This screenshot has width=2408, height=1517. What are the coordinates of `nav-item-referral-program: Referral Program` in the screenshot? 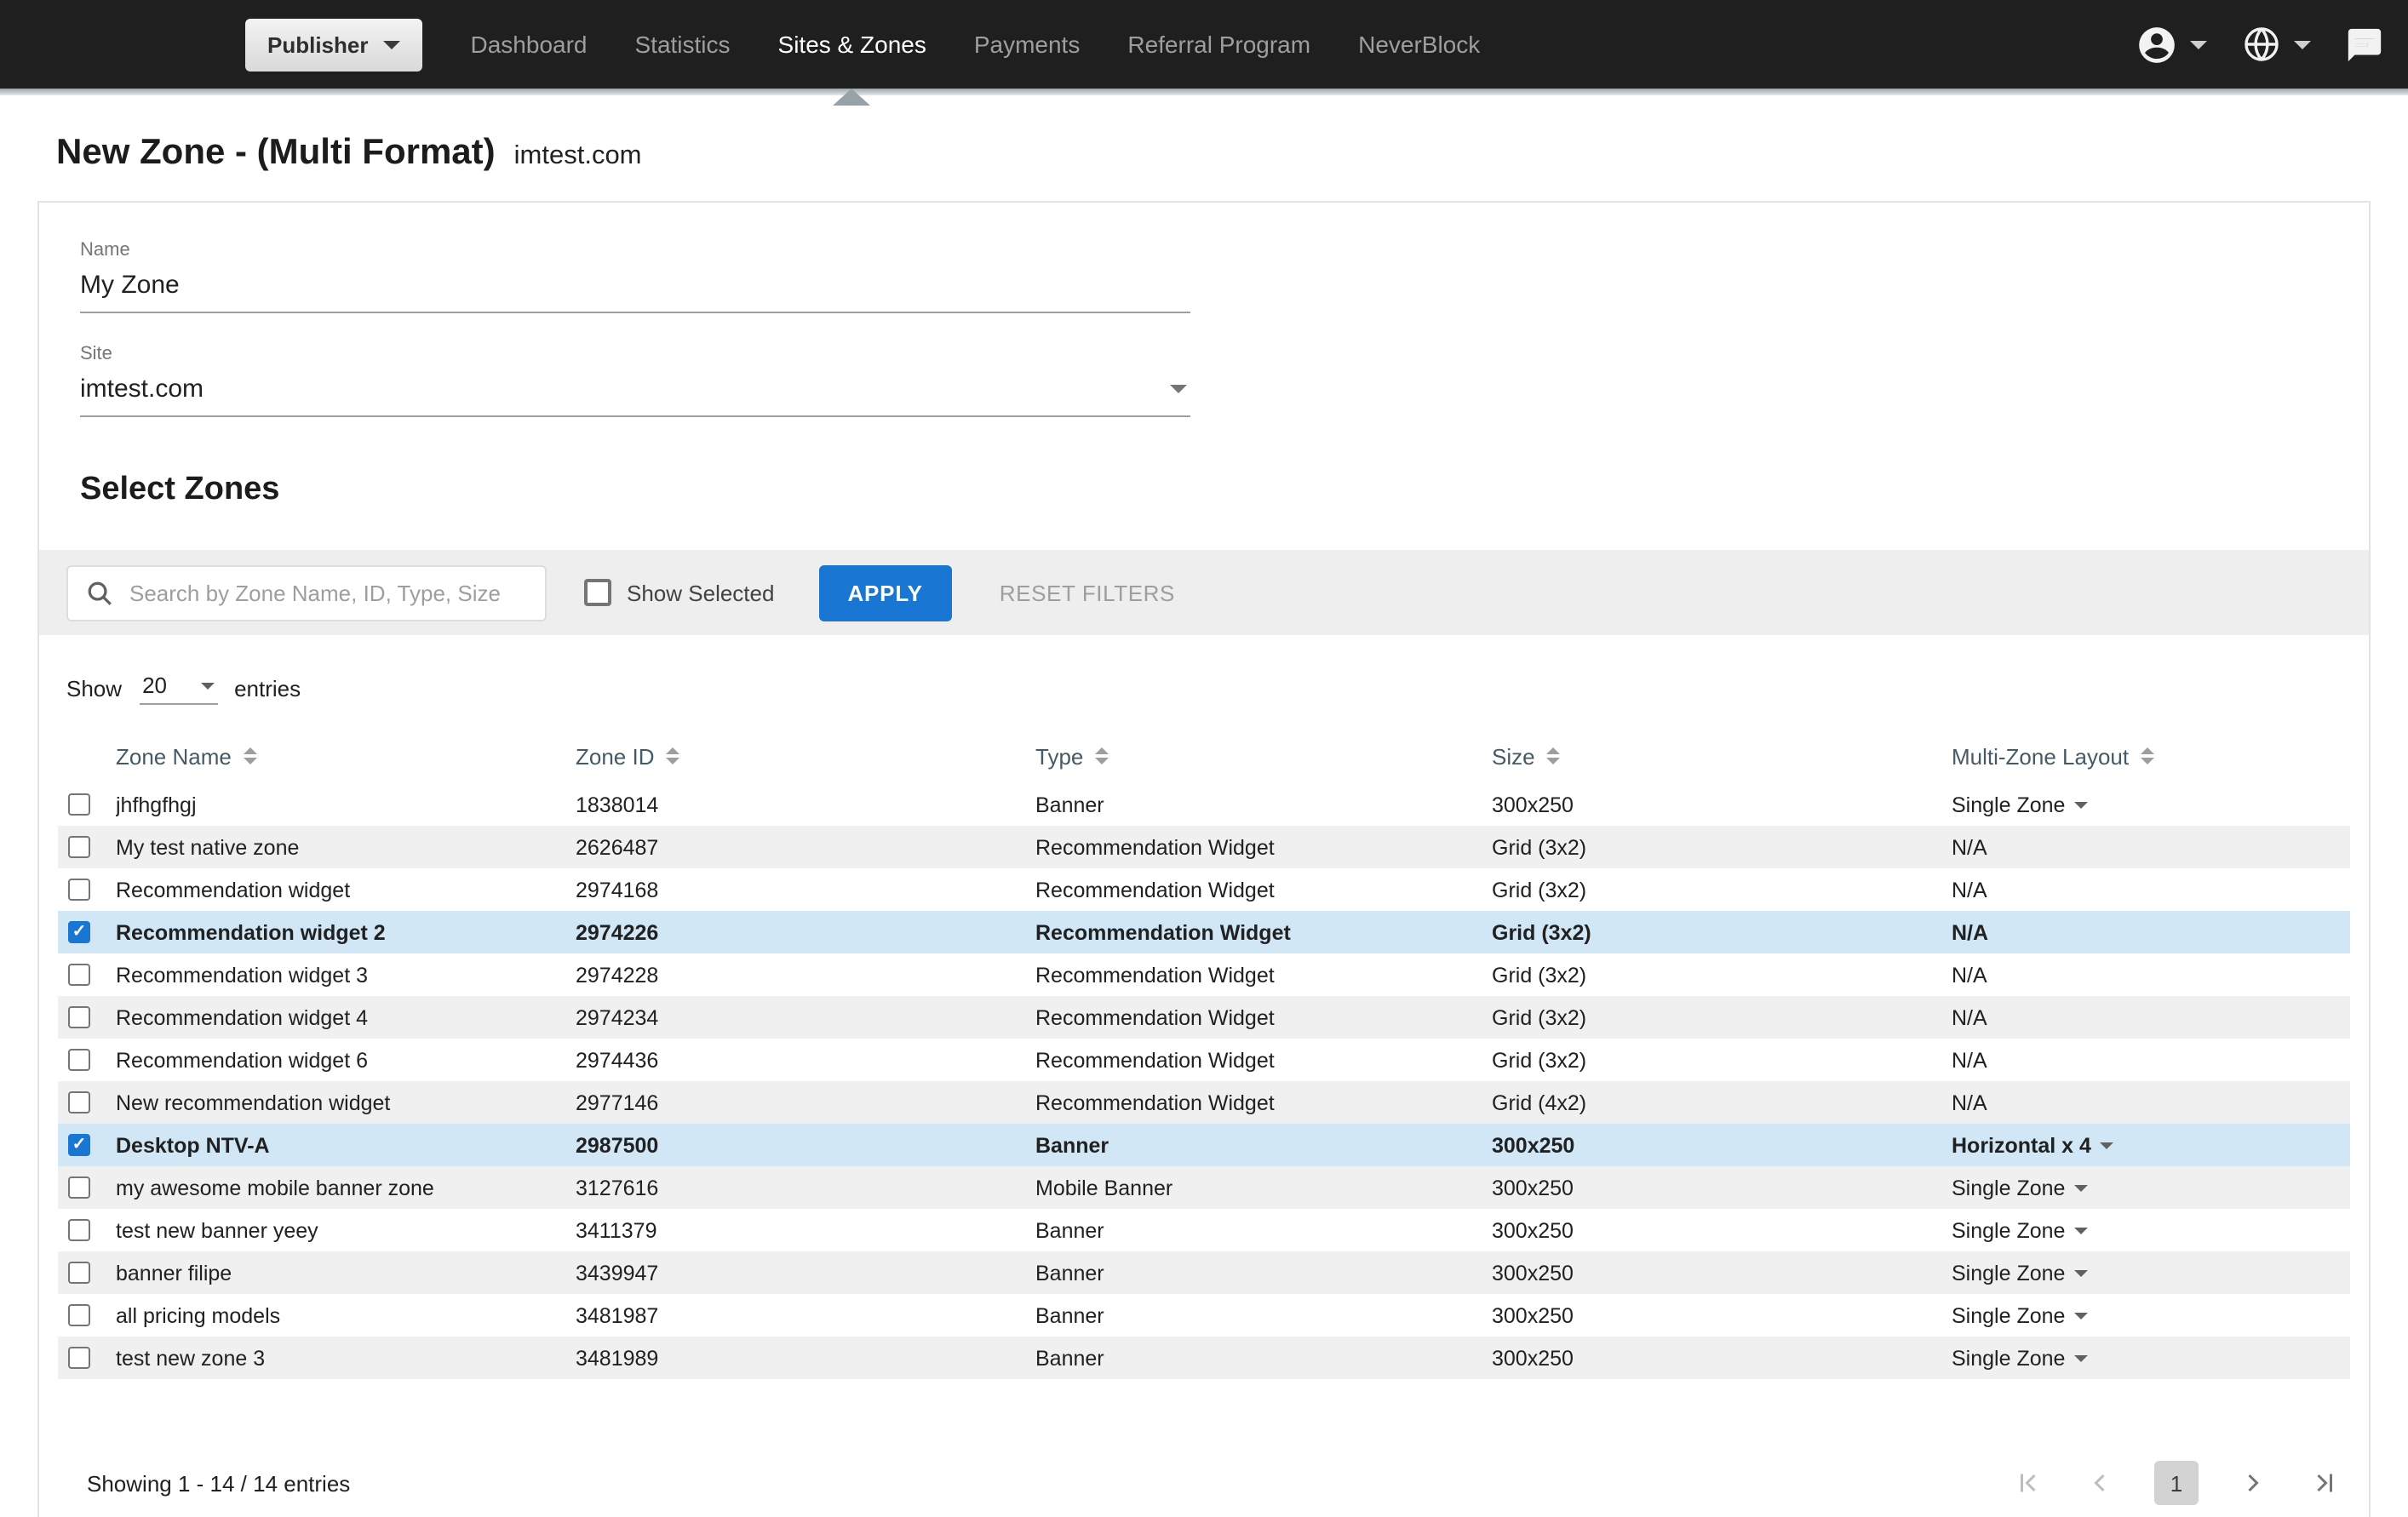 It's located at (1219, 44).